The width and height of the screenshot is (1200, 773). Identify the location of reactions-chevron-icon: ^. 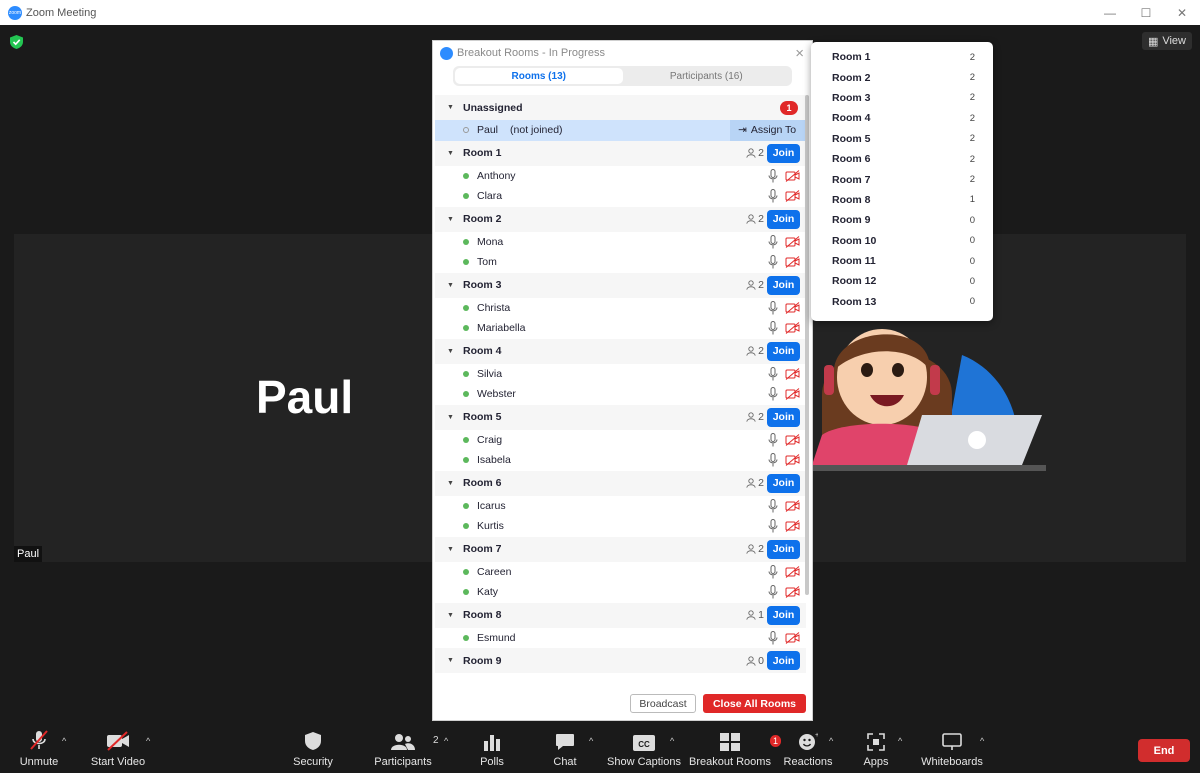
(831, 741).